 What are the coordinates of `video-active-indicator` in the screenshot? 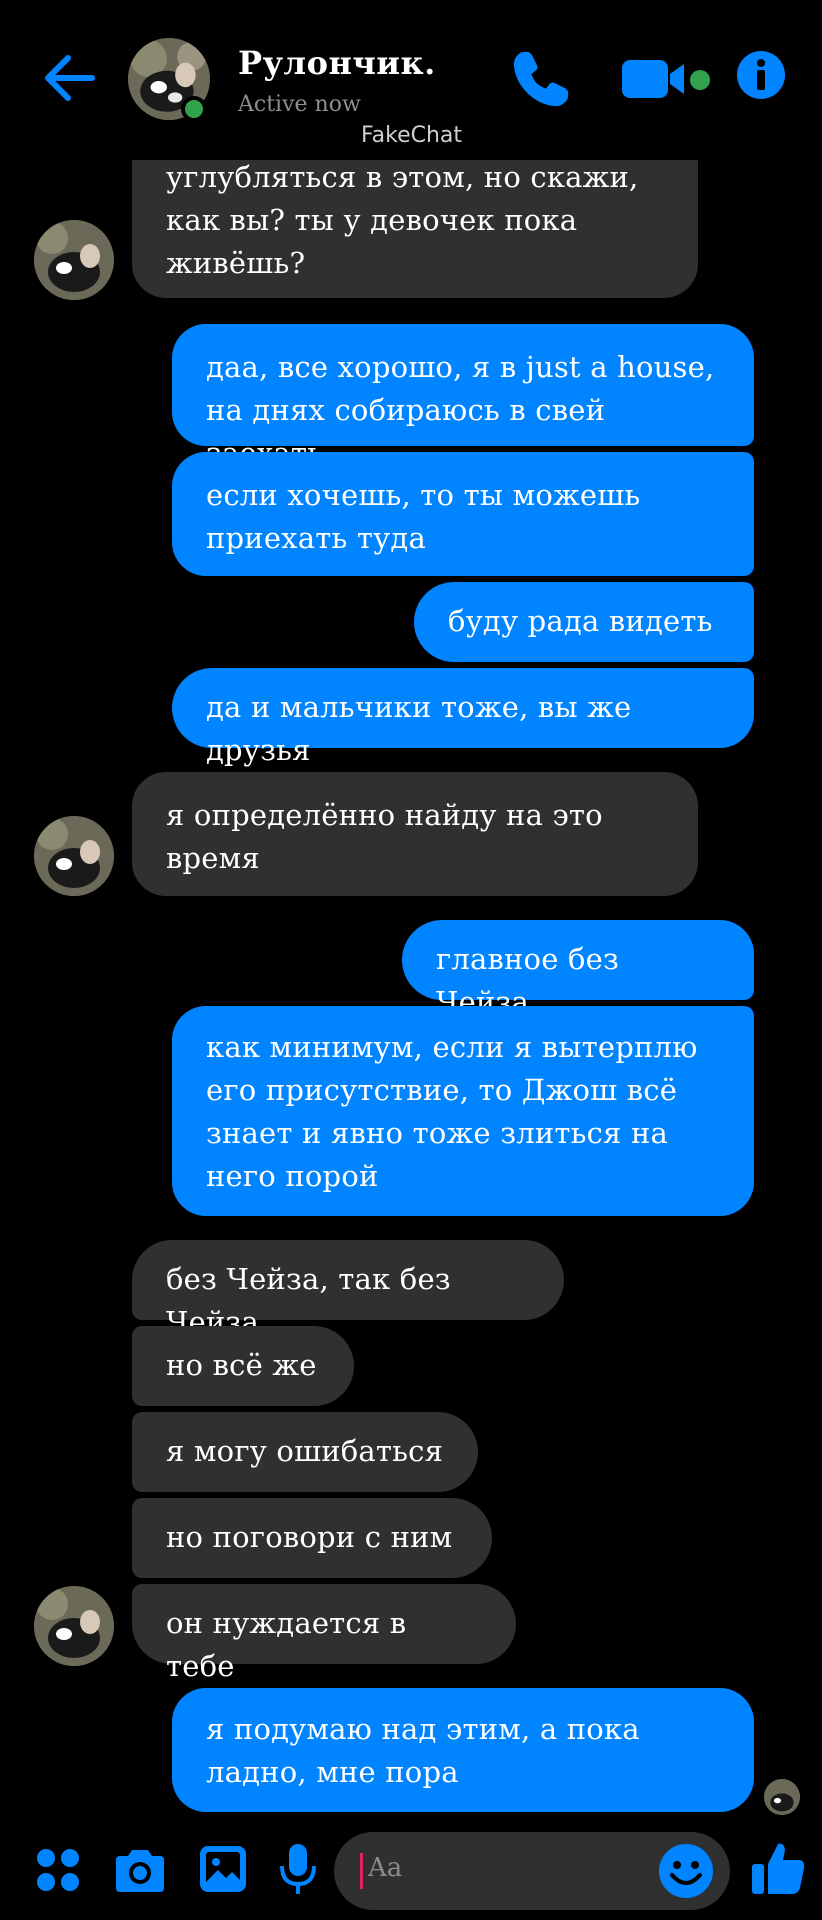 It's located at (700, 80).